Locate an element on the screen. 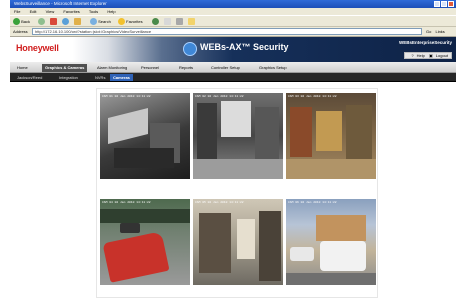 The width and height of the screenshot is (456, 306). subtab-jackson-reed: Jackson/Reed is located at coordinates (29, 77).